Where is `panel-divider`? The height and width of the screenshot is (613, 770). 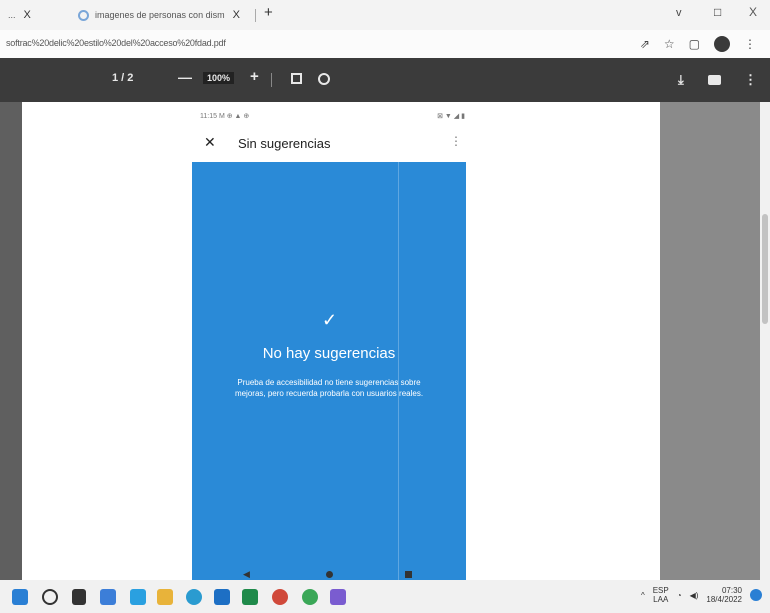 panel-divider is located at coordinates (398, 371).